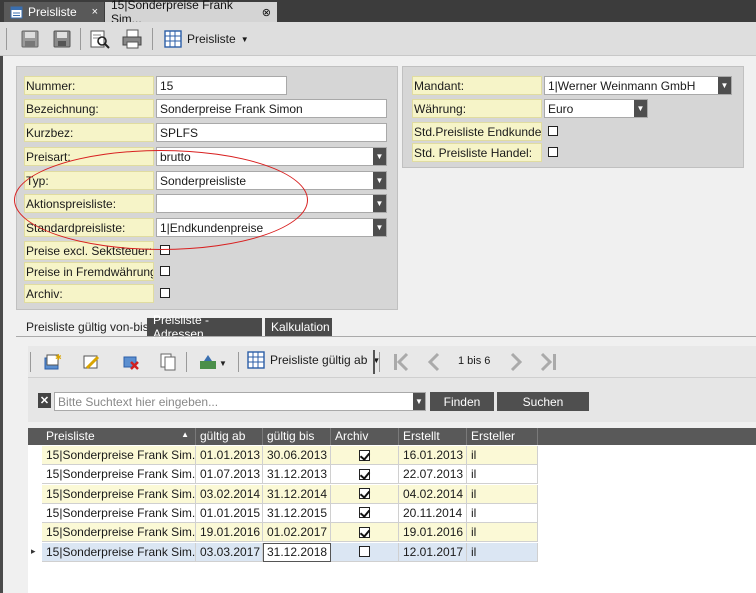 Image resolution: width=756 pixels, height=593 pixels. What do you see at coordinates (548, 362) in the screenshot?
I see `last-page-icon` at bounding box center [548, 362].